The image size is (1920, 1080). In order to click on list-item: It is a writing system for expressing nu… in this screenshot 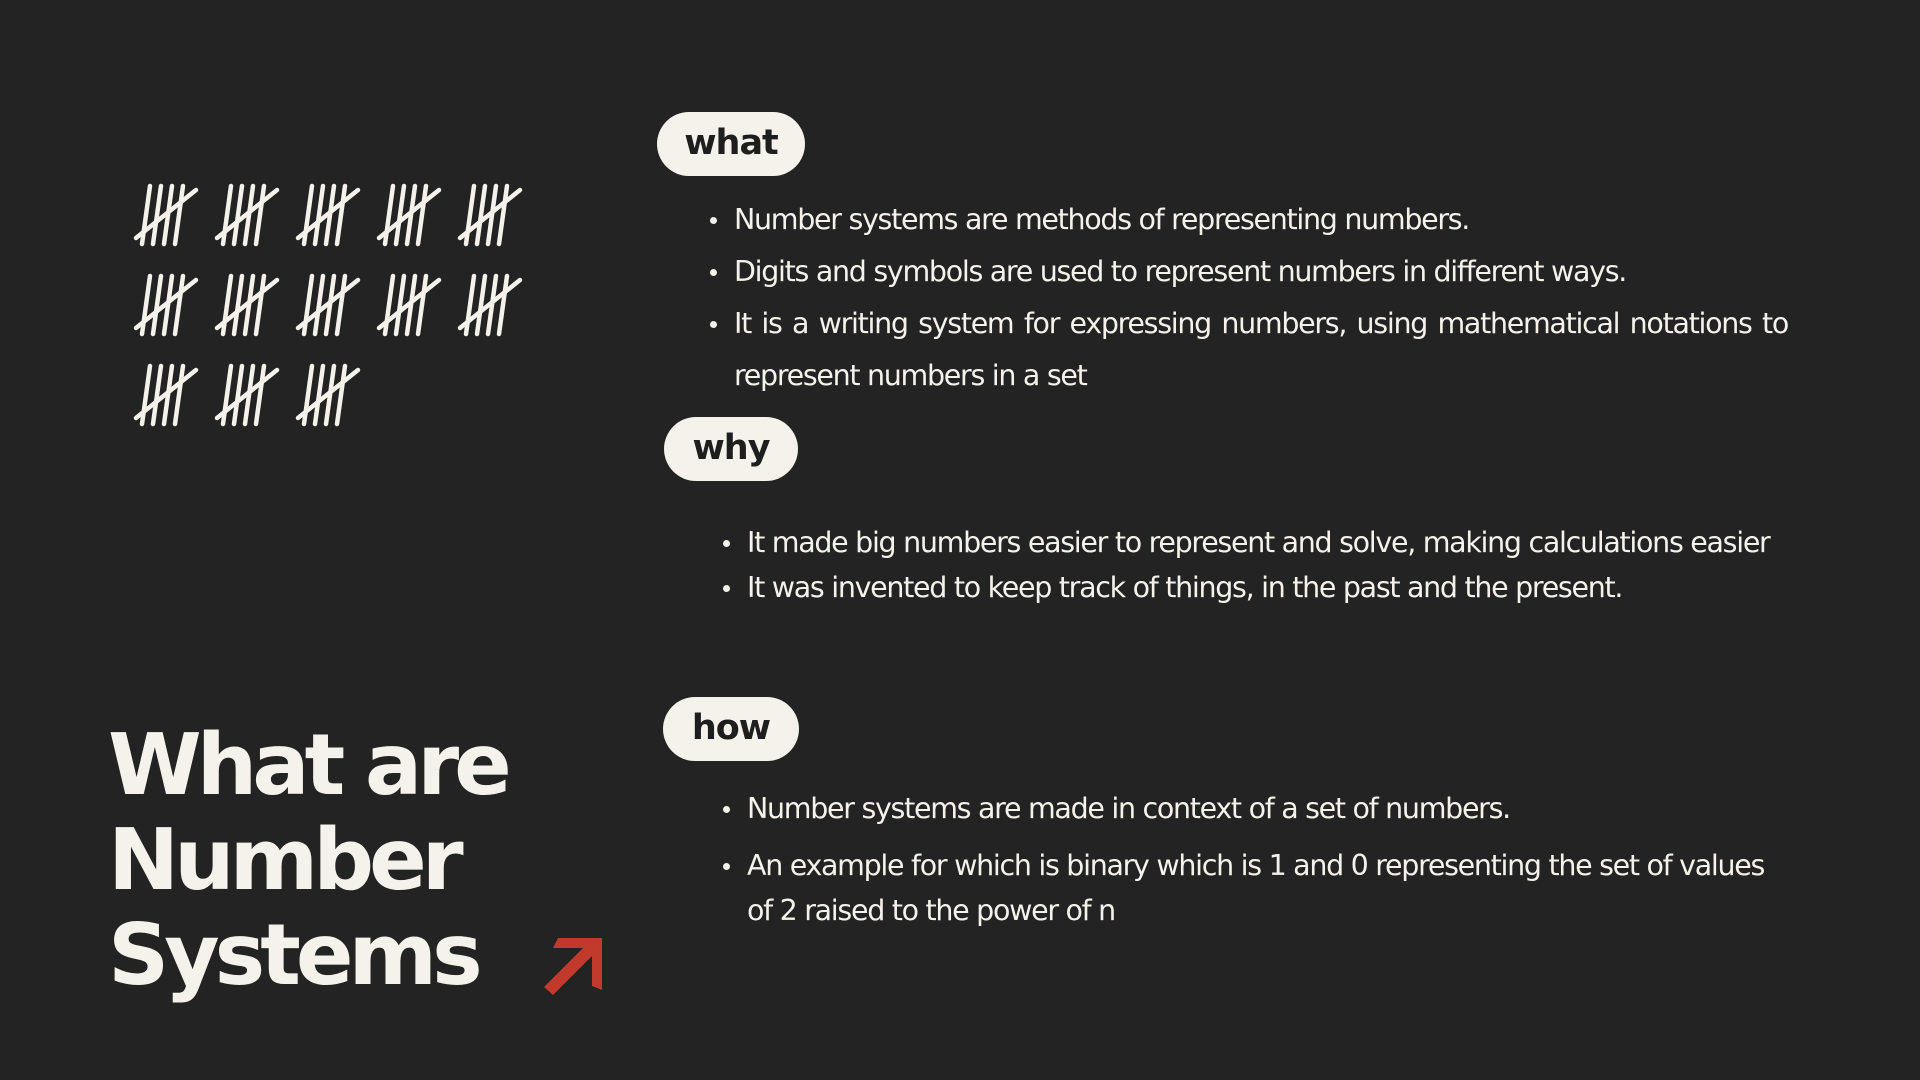, I will do `click(1249, 350)`.